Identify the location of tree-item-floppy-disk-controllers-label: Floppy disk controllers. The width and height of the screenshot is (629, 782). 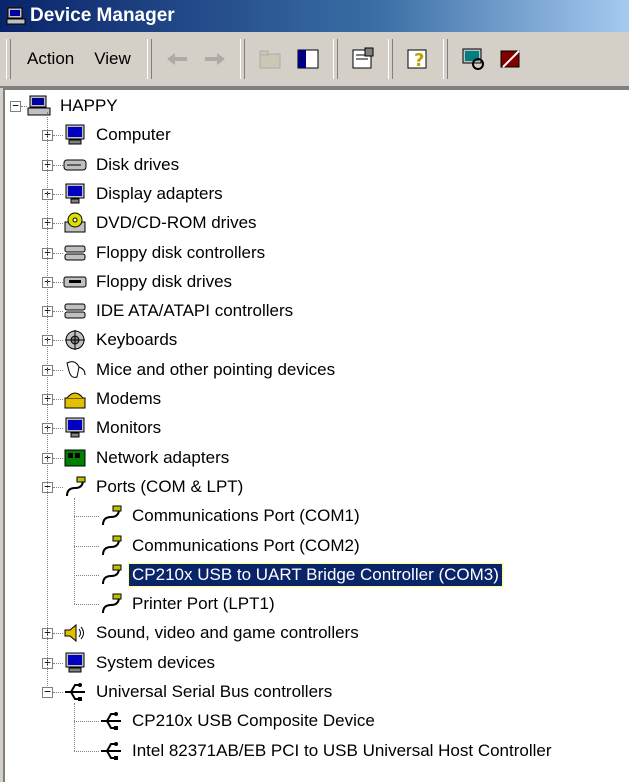
(181, 252).